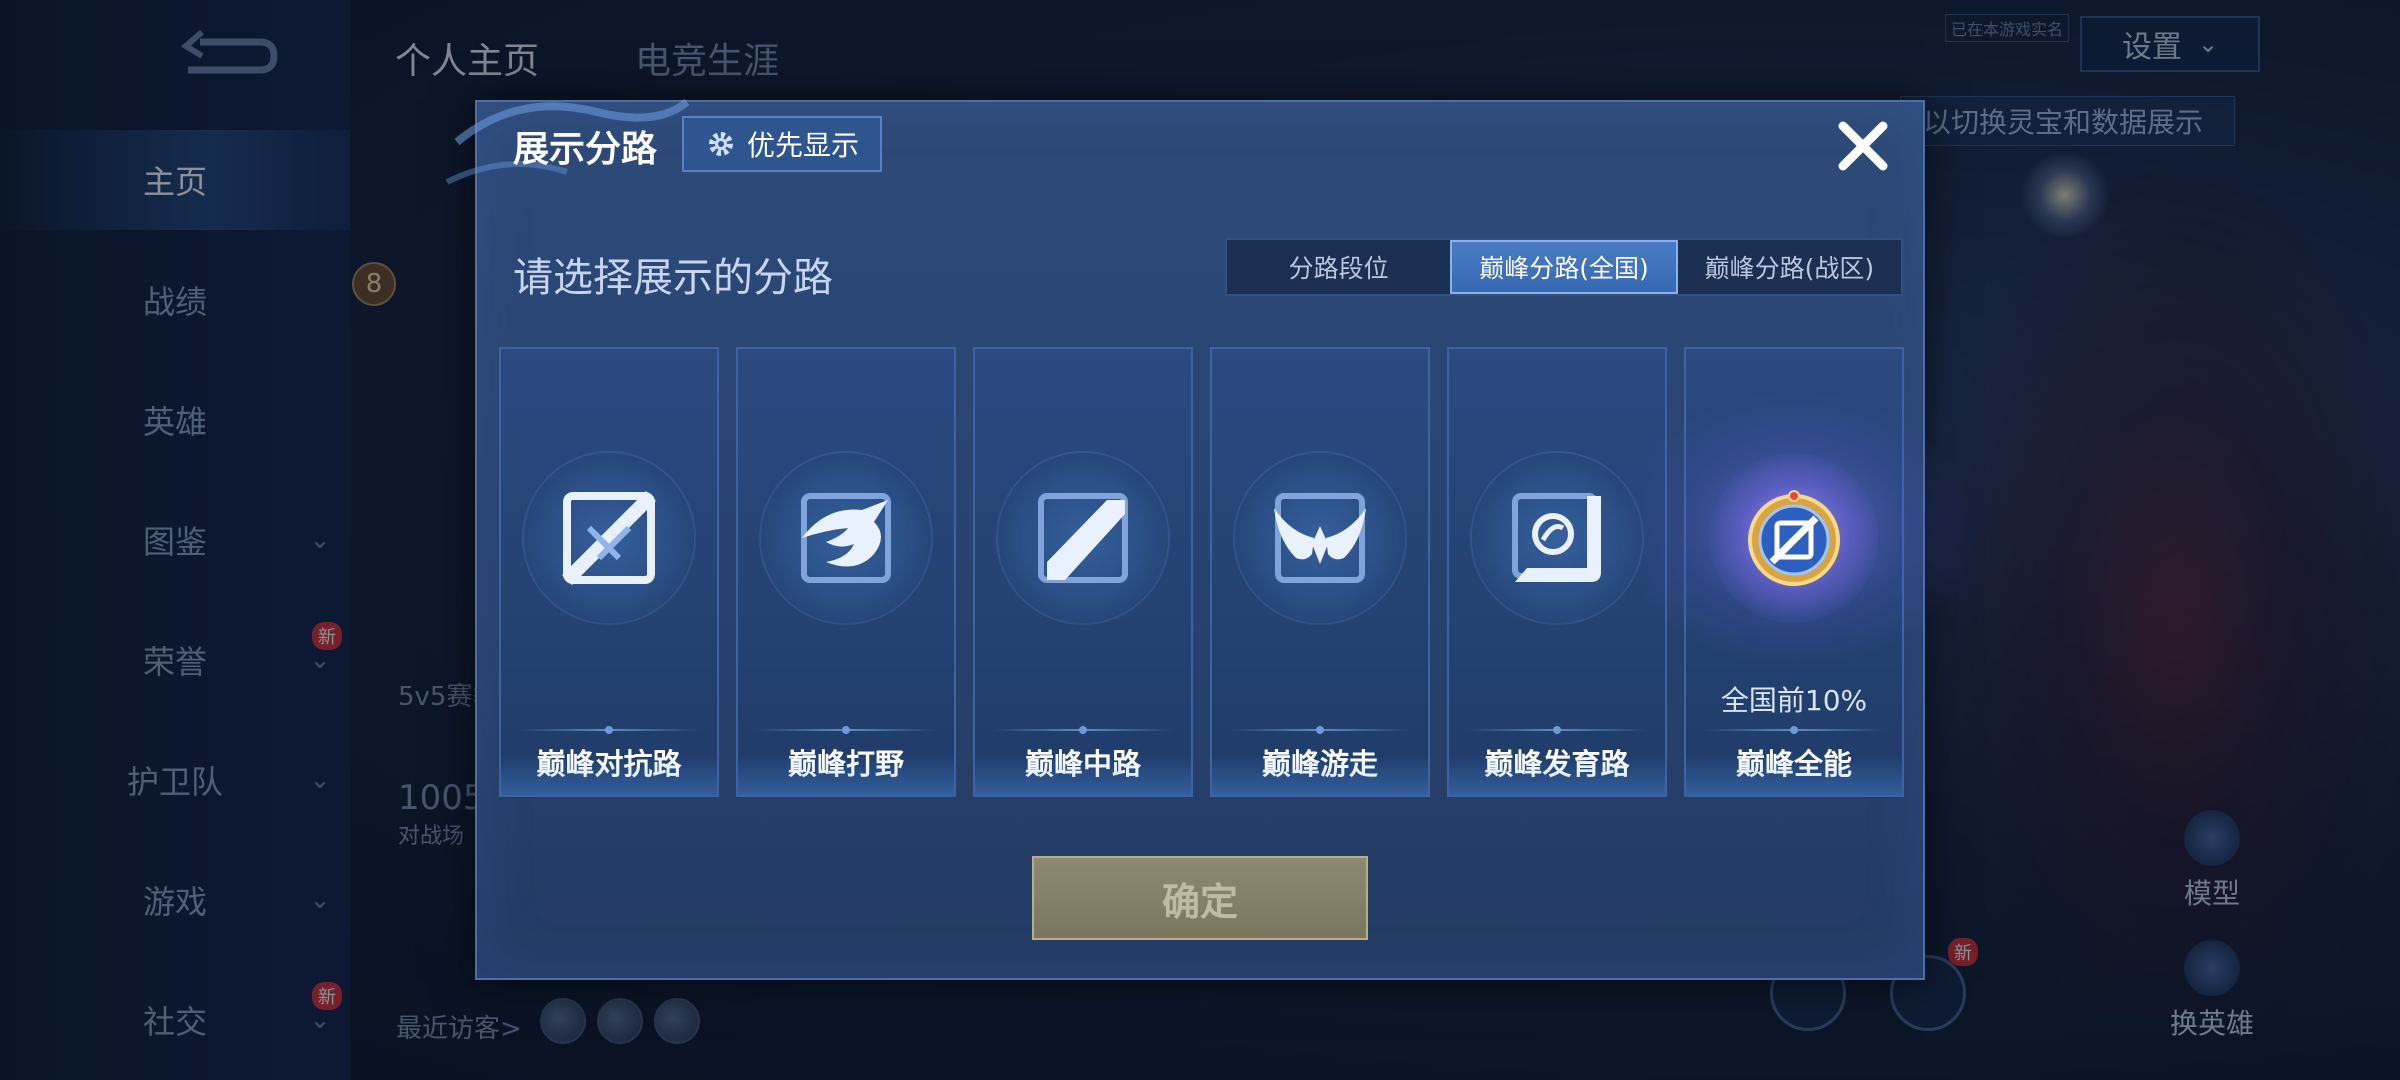 The width and height of the screenshot is (2400, 1080). I want to click on priority-display-button: 优先显示, so click(782, 144).